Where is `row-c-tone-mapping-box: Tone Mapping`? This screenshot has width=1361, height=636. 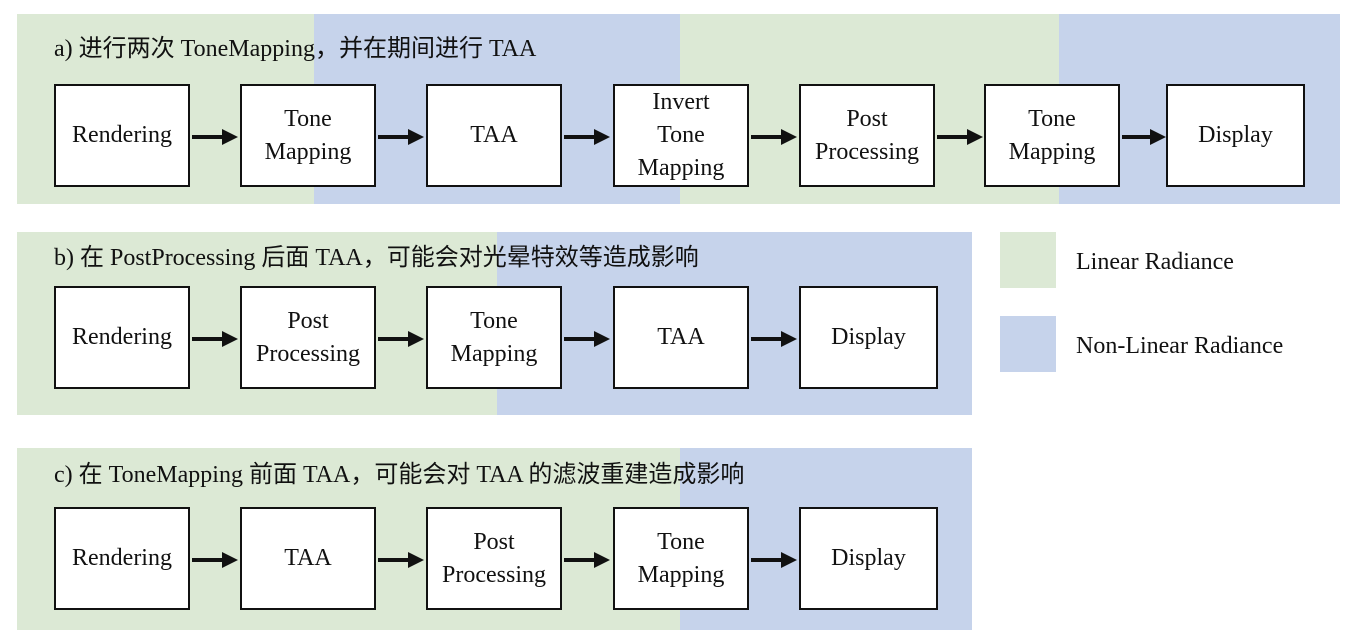 row-c-tone-mapping-box: Tone Mapping is located at coordinates (681, 558).